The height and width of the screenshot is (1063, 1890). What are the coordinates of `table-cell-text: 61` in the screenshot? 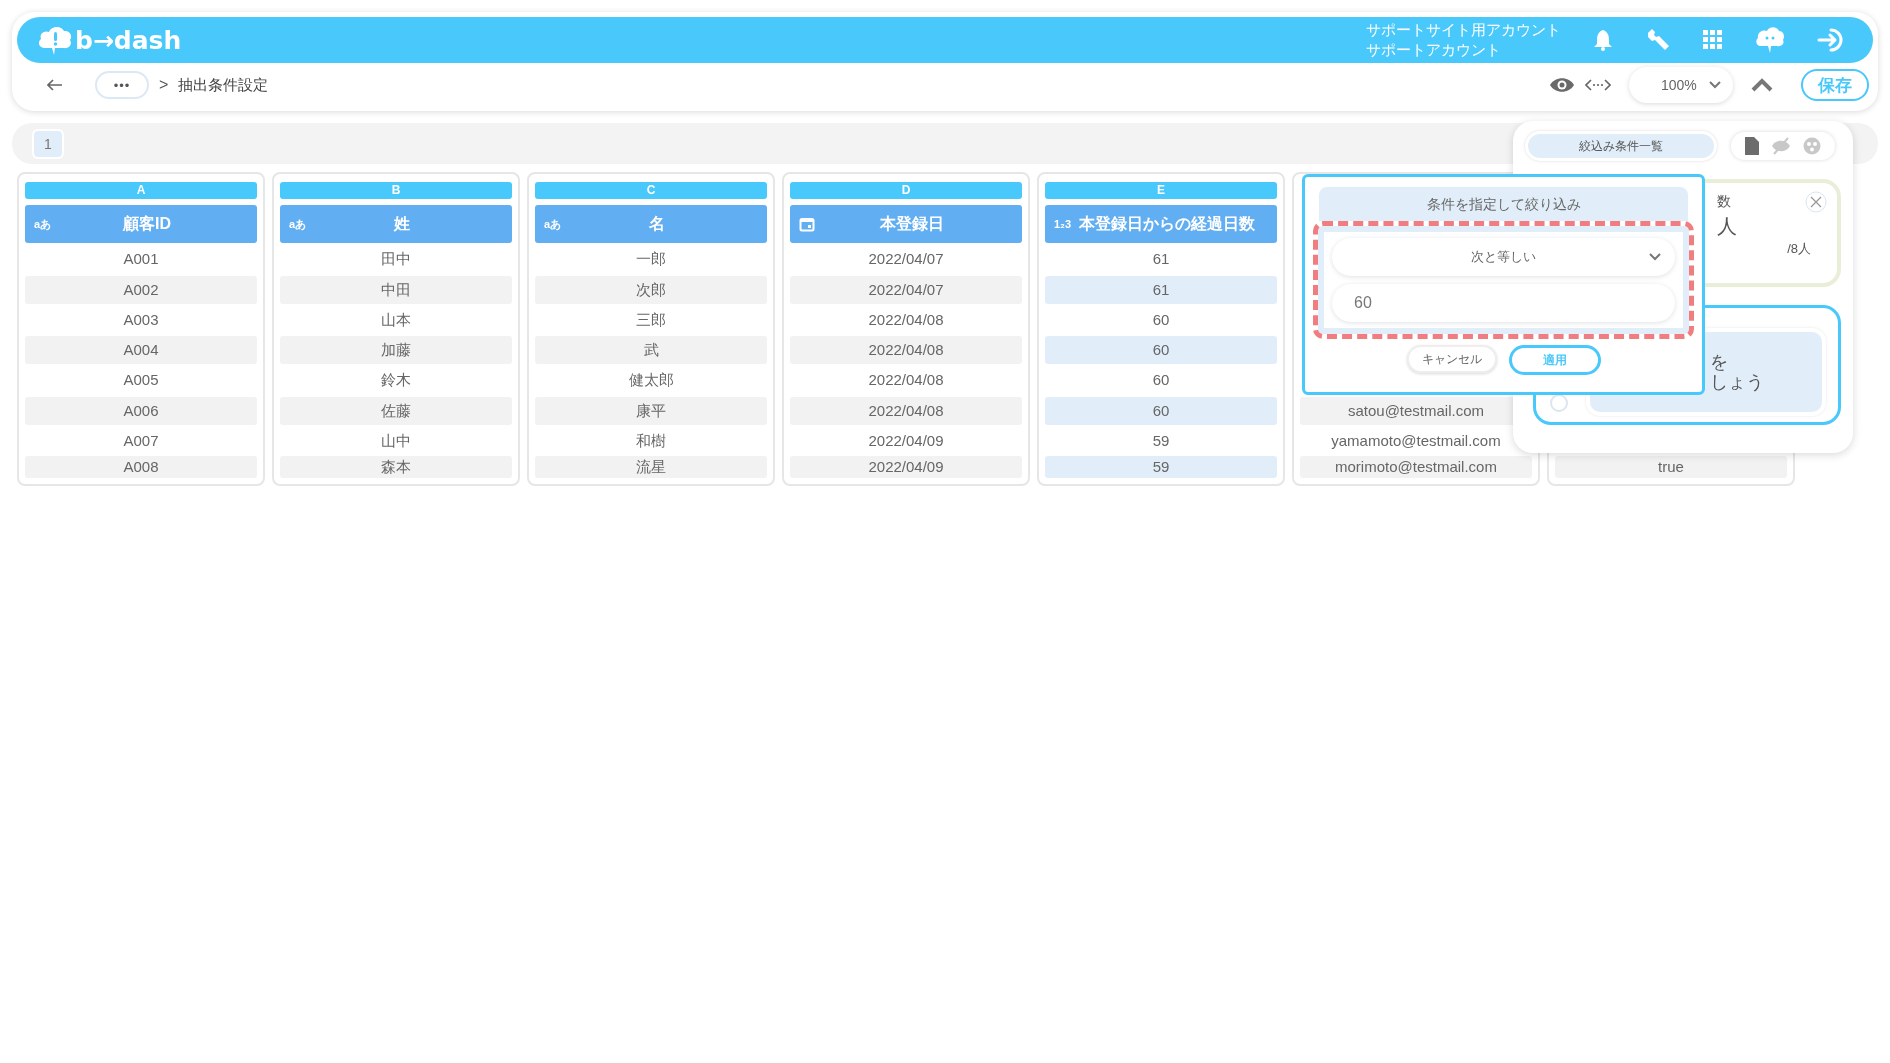 It's located at (1161, 259).